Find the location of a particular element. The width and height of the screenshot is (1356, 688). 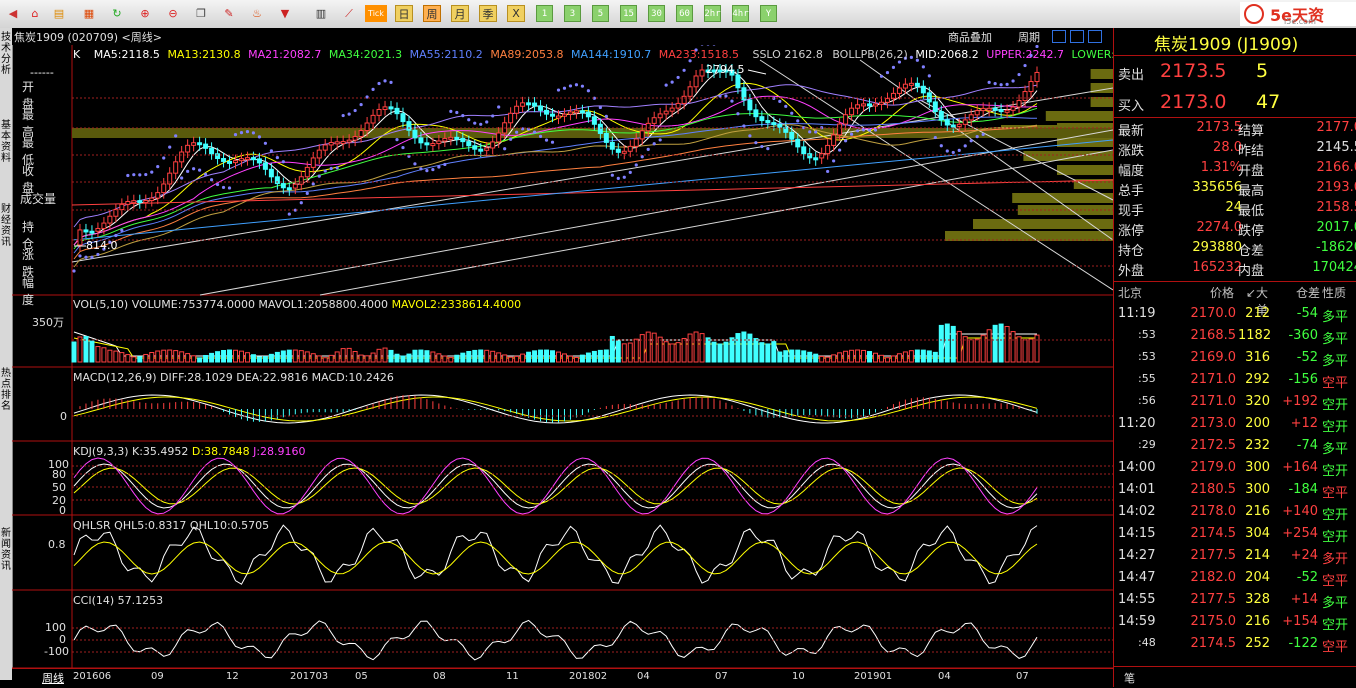

month-button: 月 is located at coordinates (460, 13).